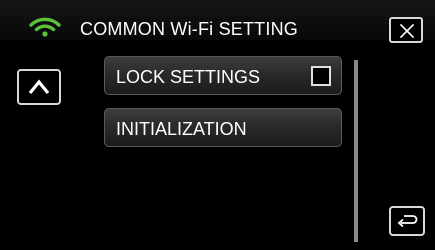  I want to click on wifi-icon, so click(45, 27).